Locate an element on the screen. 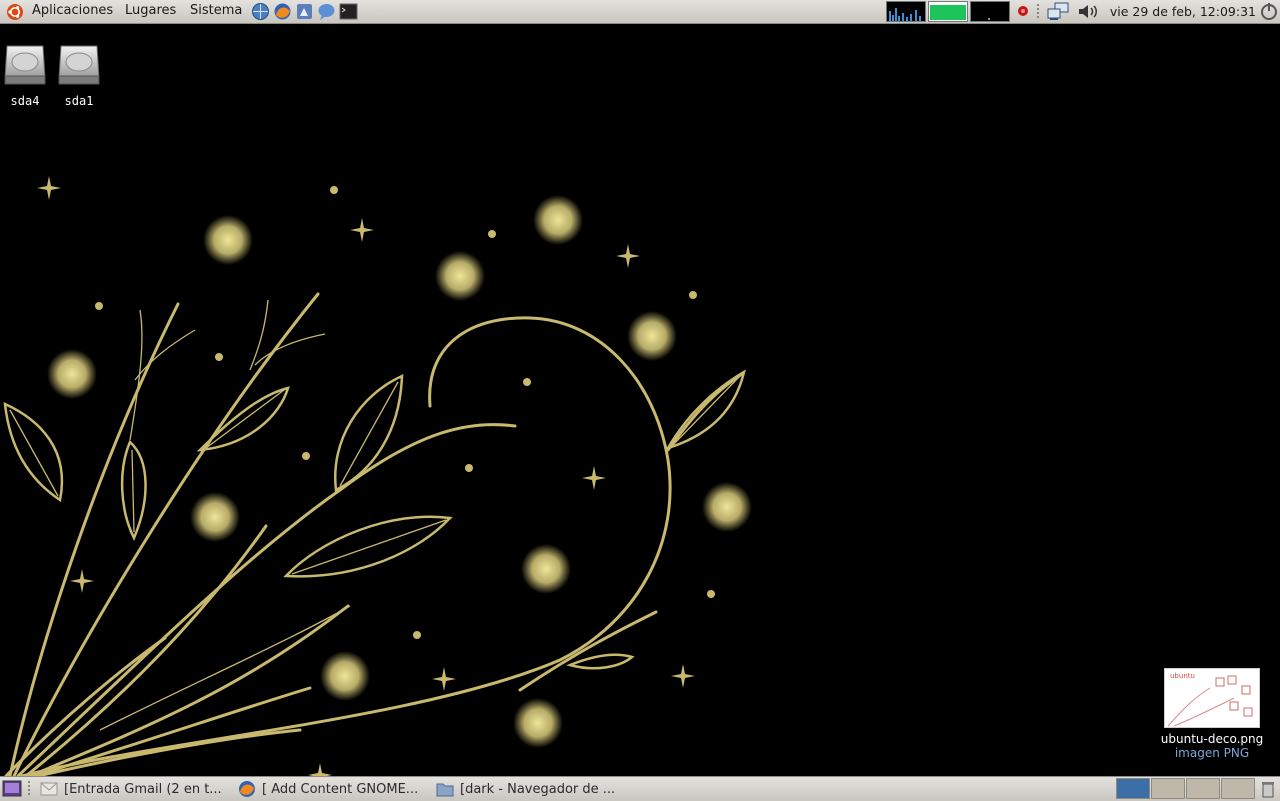 The width and height of the screenshot is (1280, 801). drive-label: sda4 is located at coordinates (25, 101).